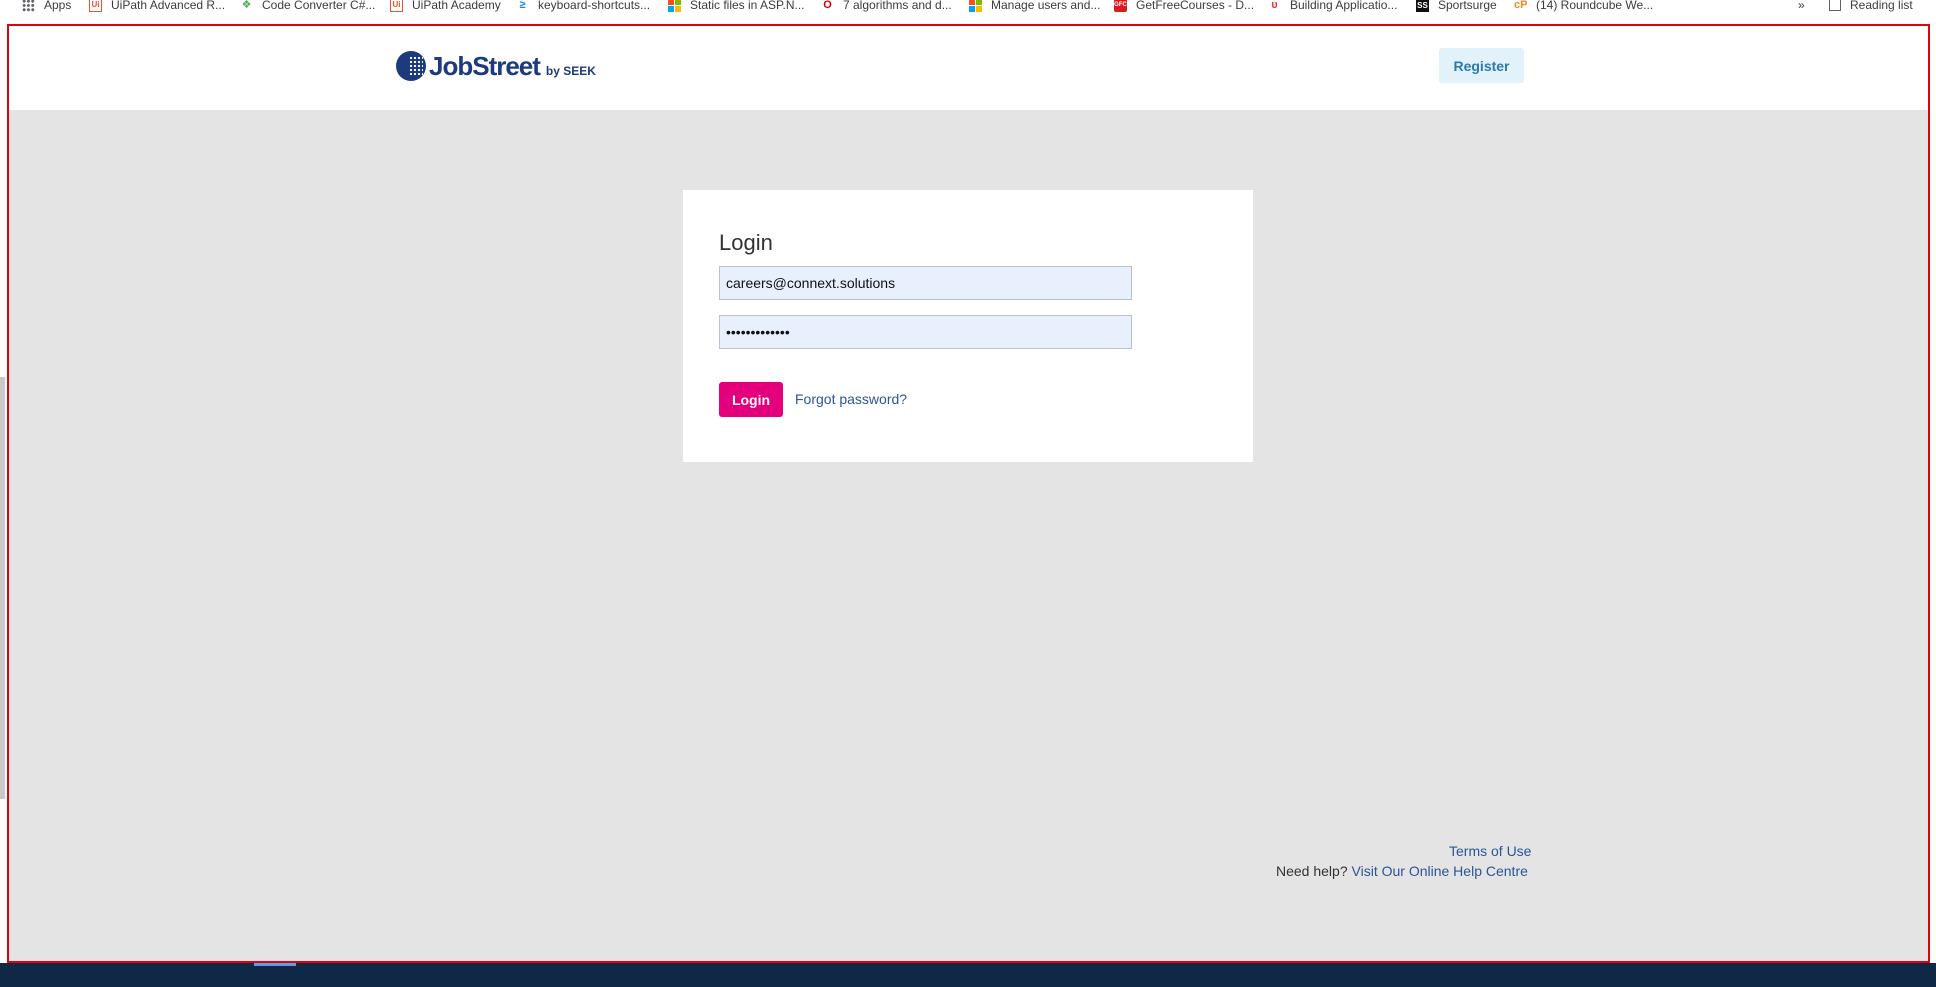 Image resolution: width=1936 pixels, height=987 pixels. What do you see at coordinates (1481, 65) in the screenshot?
I see `register-button: Register` at bounding box center [1481, 65].